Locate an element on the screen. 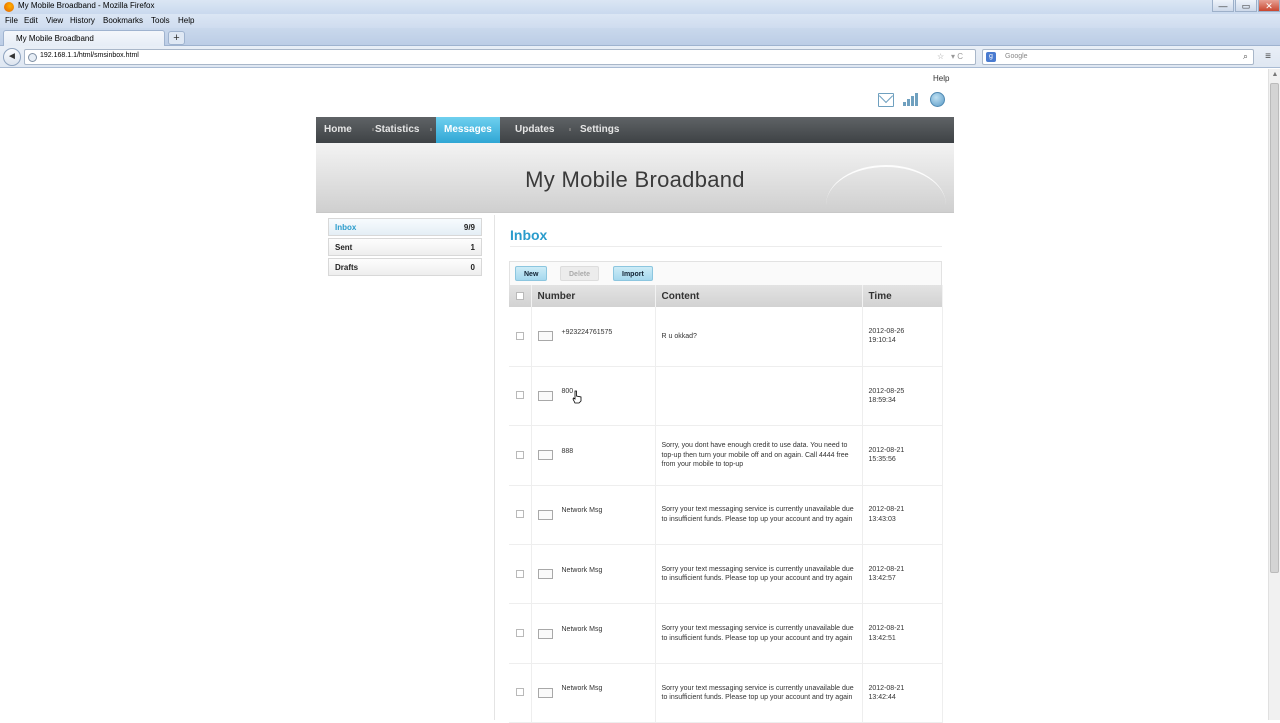 This screenshot has height=723, width=1280. message-time: 18:59:34 is located at coordinates (882, 401).